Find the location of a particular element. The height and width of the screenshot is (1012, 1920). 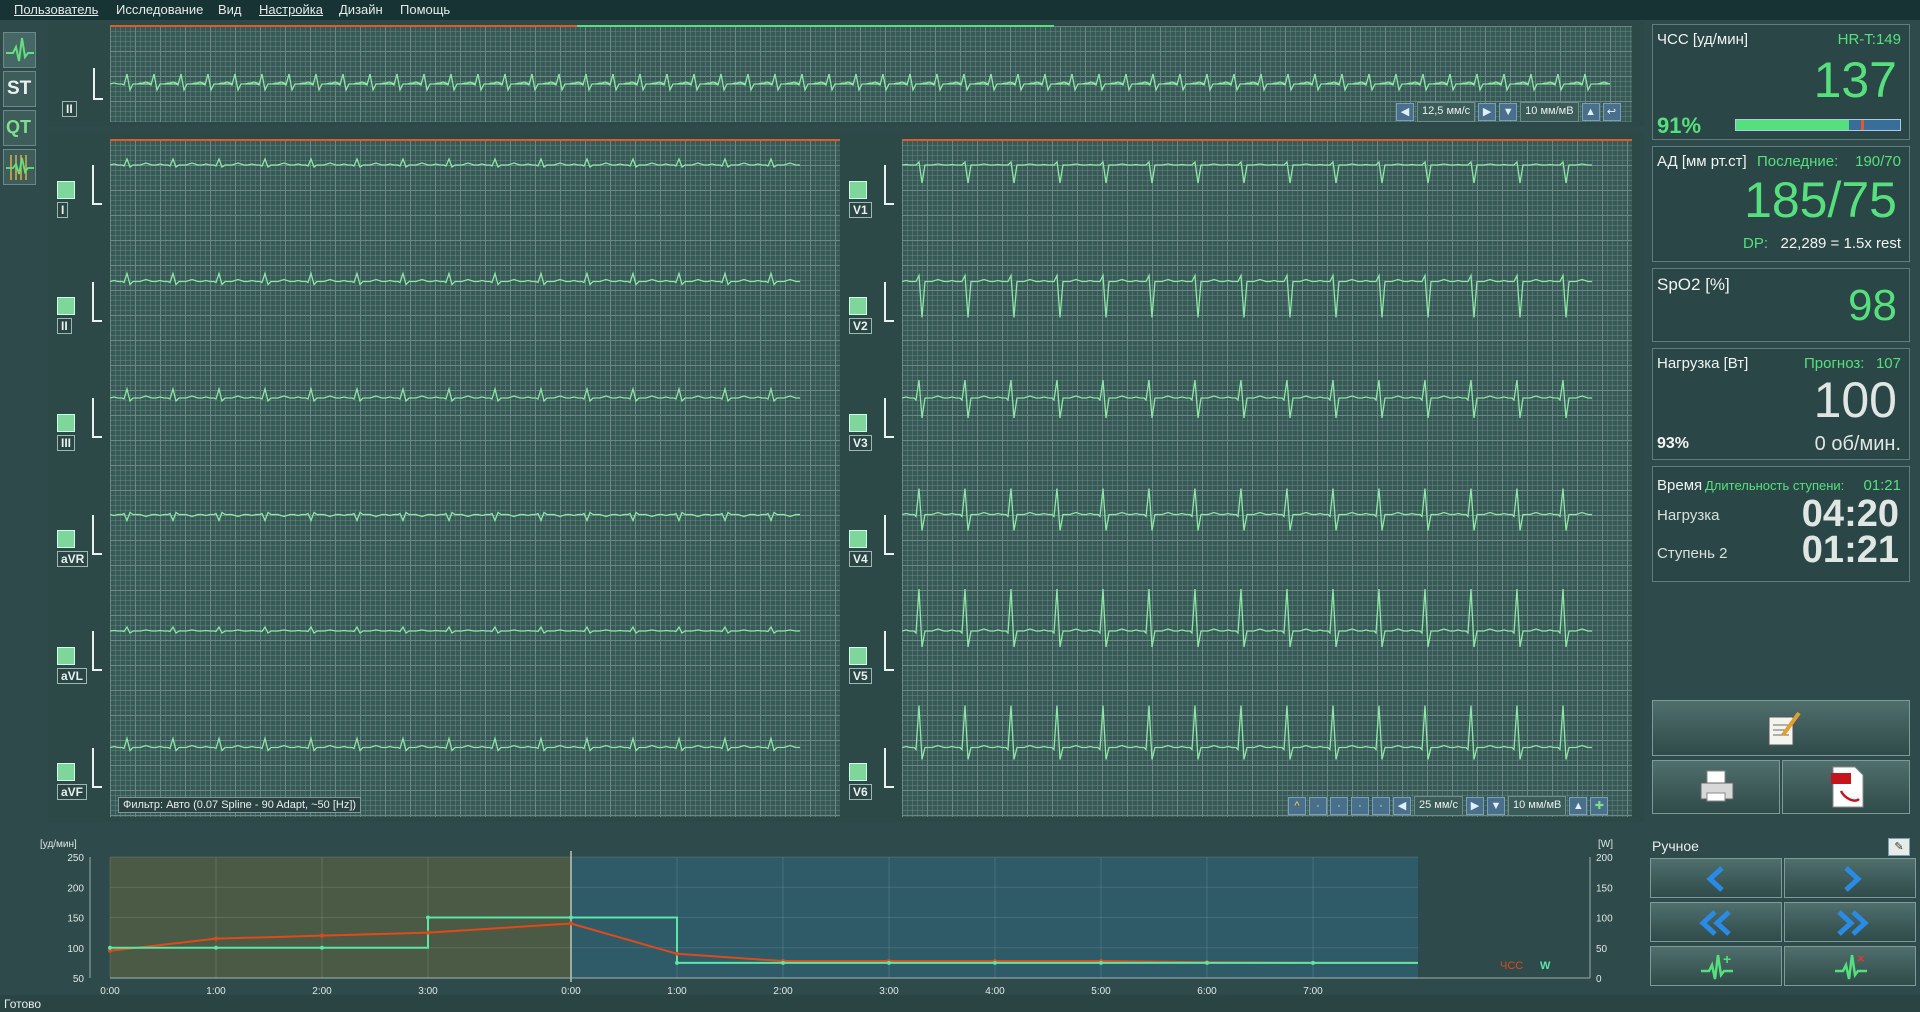

hr-progress-fill is located at coordinates (1793, 125).